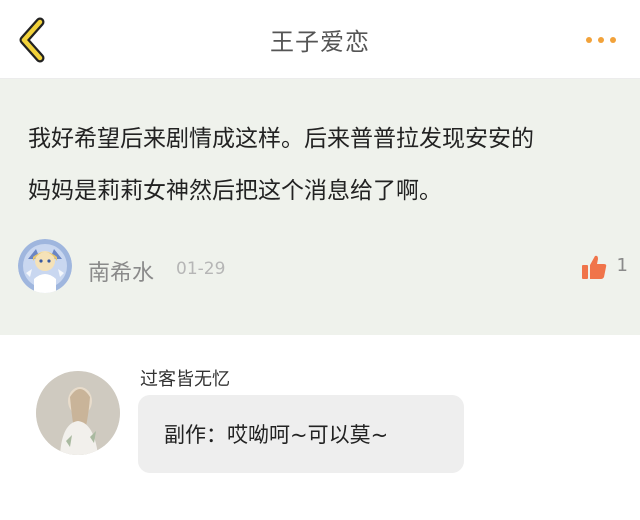  I want to click on comment-author-name: 南希水, so click(121, 271).